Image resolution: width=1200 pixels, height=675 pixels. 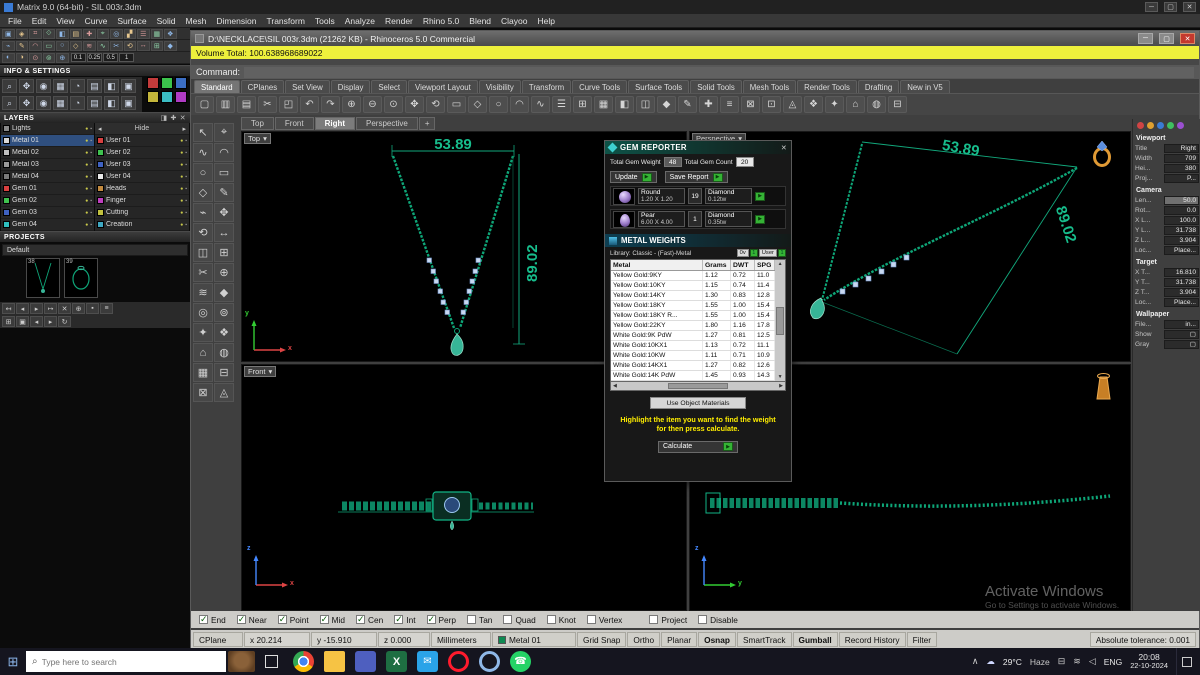 What do you see at coordinates (131, 21) in the screenshot?
I see `menu-item: Surface` at bounding box center [131, 21].